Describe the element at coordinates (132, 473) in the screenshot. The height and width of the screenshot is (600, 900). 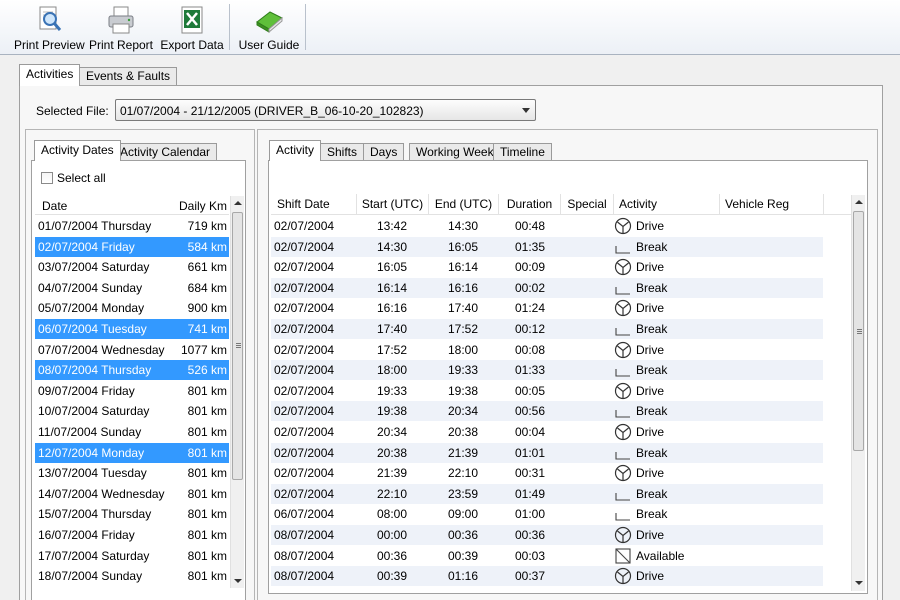
I see `list-item: 13/07/2004 Tuesday 801 km` at that location.